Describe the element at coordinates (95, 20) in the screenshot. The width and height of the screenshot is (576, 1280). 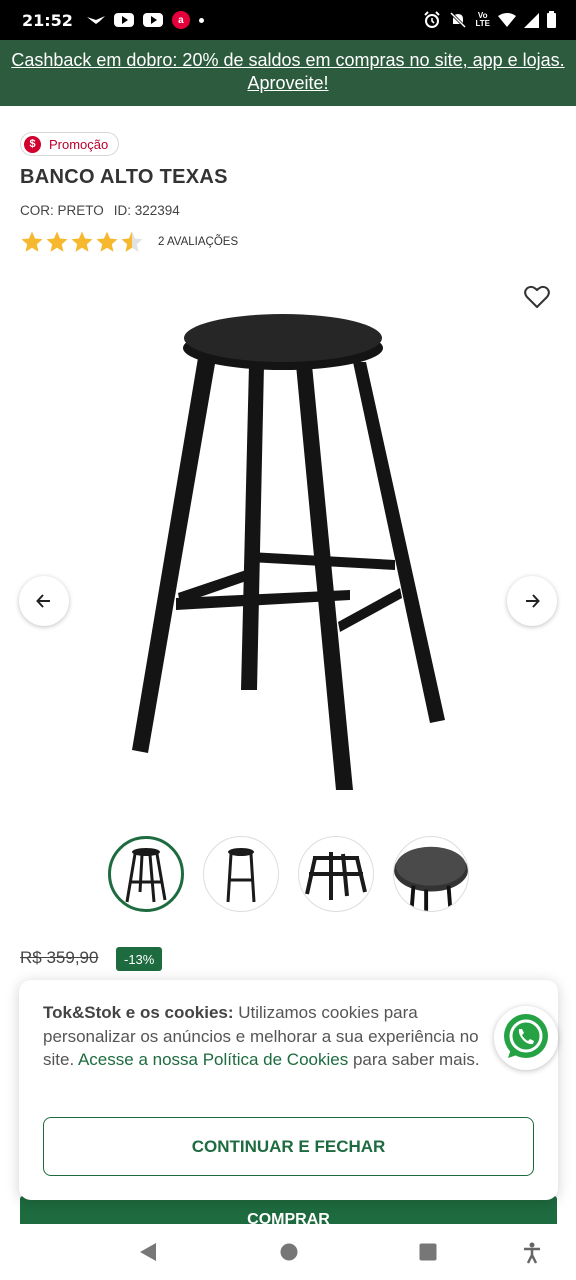
I see `bird-app-icon` at that location.